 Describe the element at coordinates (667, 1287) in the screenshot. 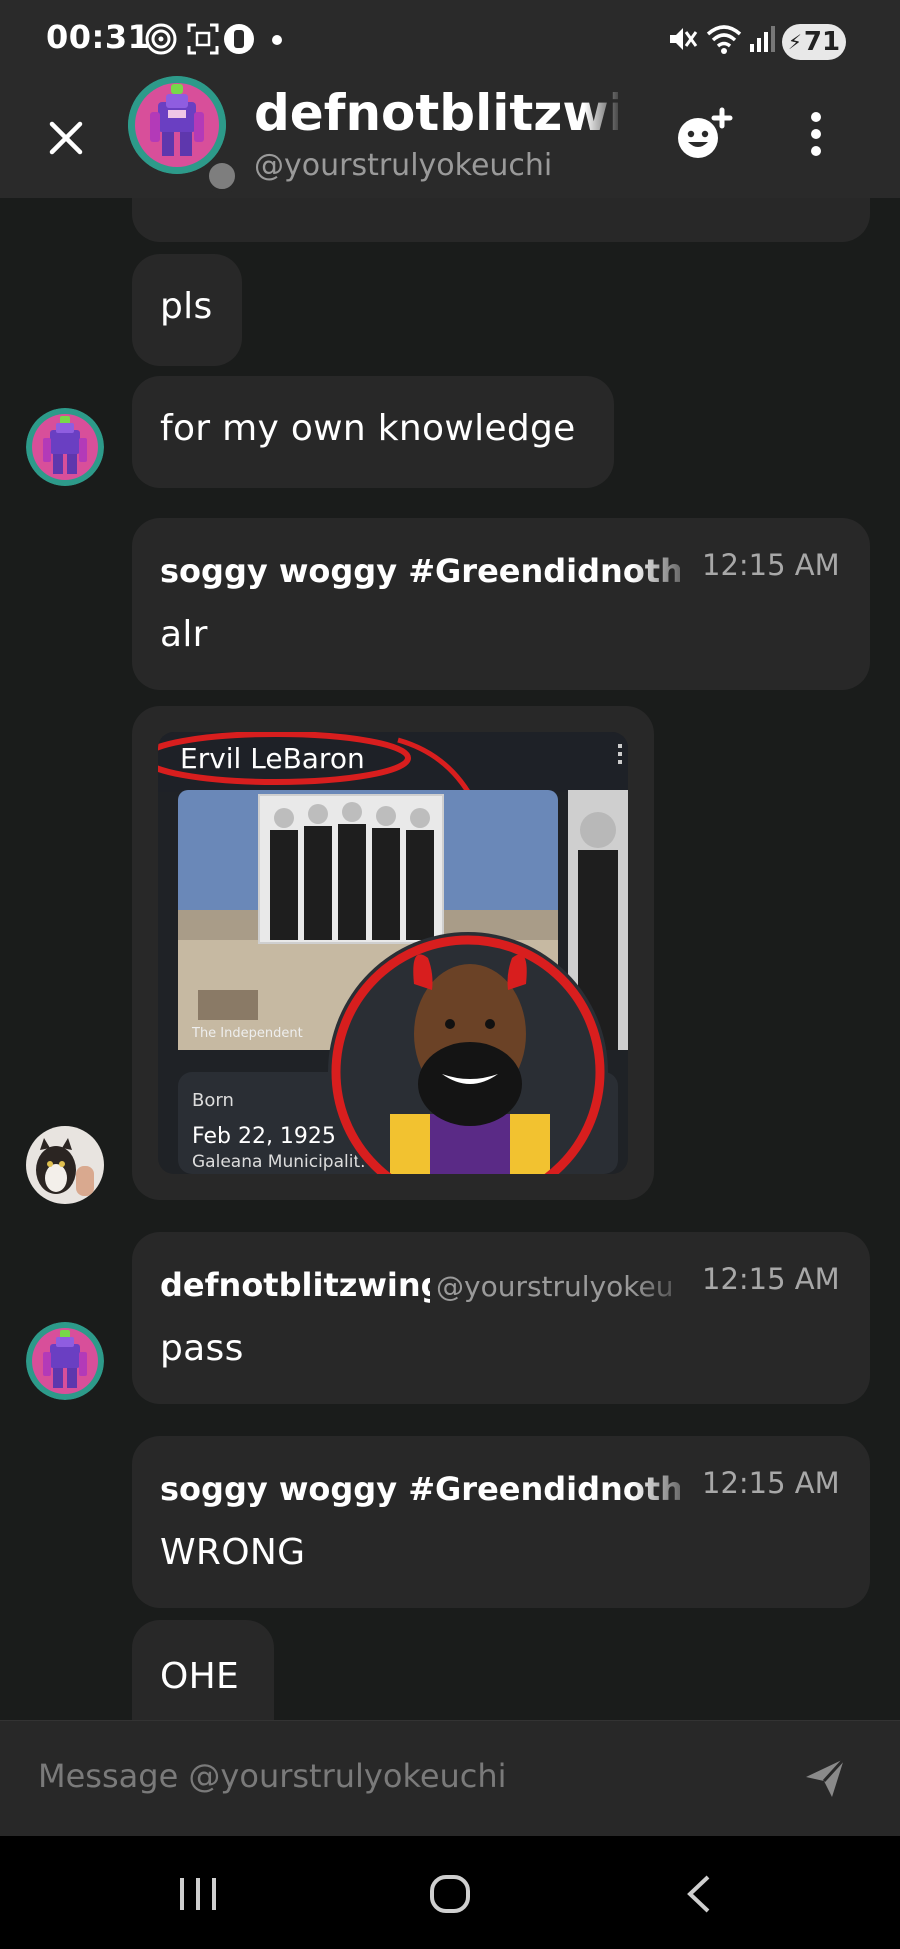

I see `handle-fade` at that location.